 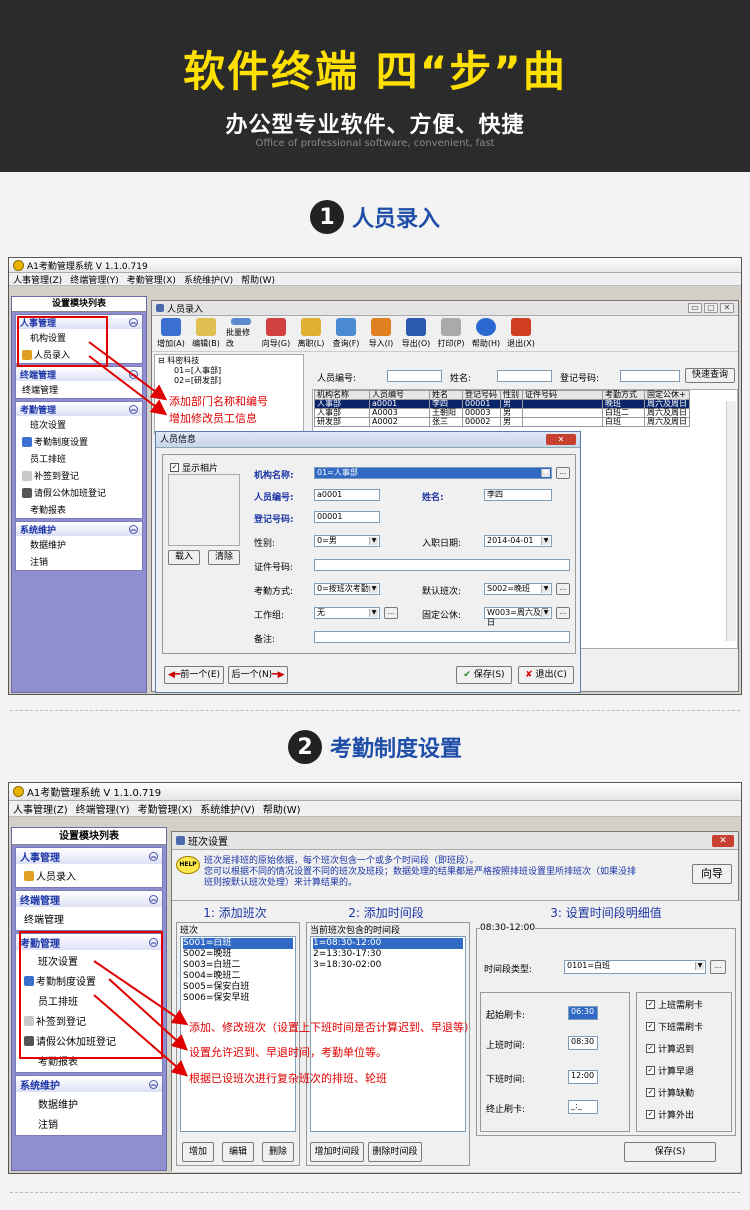 I want to click on cross-icon: ✘, so click(x=529, y=675).